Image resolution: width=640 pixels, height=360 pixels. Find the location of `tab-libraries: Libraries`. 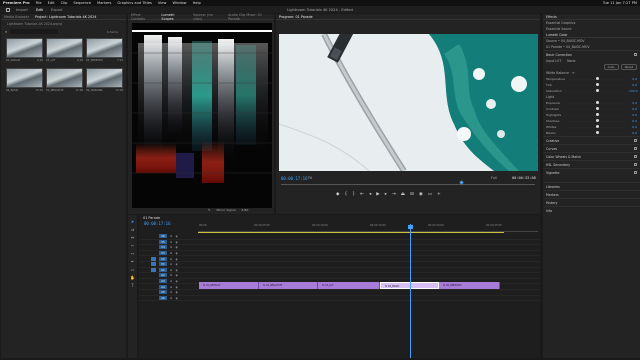

tab-libraries: Libraries is located at coordinates (553, 187).